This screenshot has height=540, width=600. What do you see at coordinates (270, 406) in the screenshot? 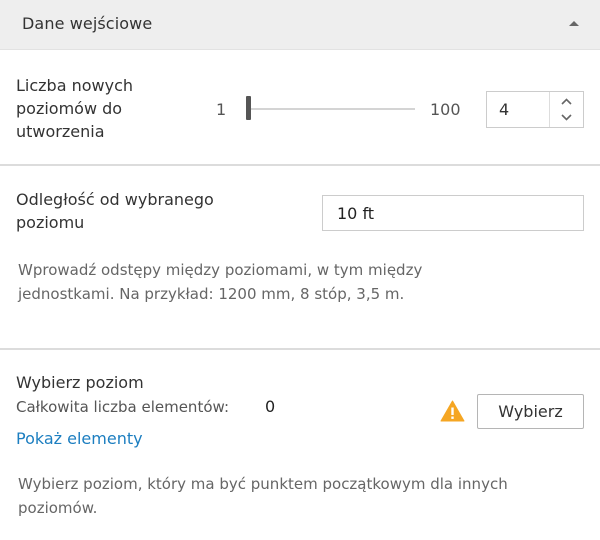
I see `element-count-value: 0` at bounding box center [270, 406].